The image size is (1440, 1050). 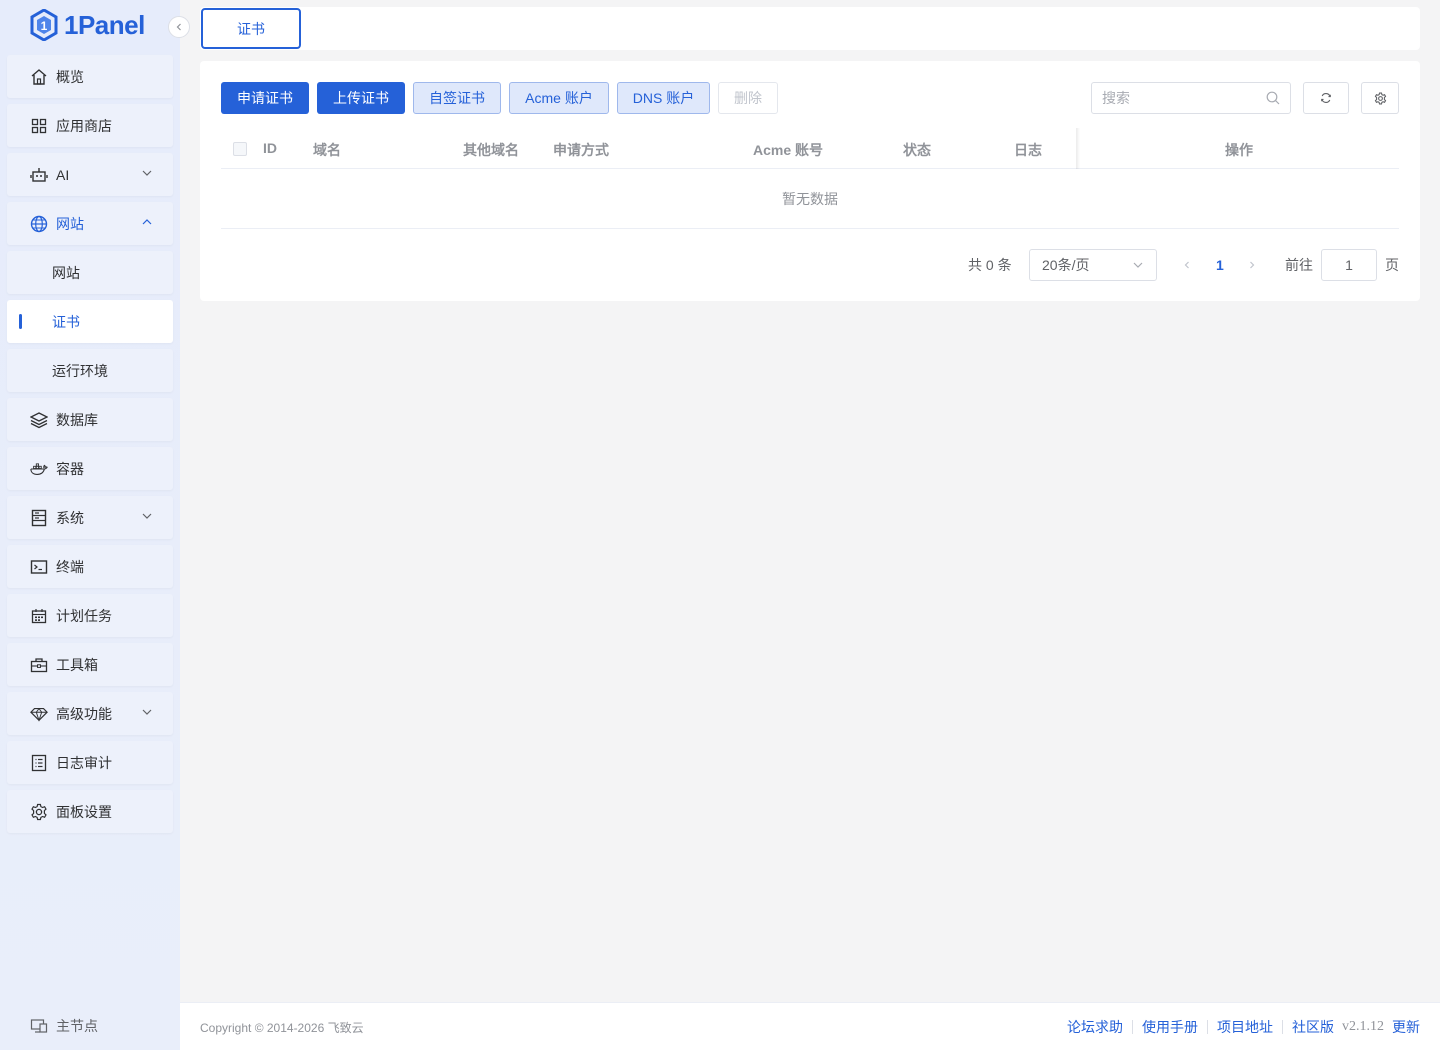 I want to click on update-link: 更新, so click(x=1406, y=1027).